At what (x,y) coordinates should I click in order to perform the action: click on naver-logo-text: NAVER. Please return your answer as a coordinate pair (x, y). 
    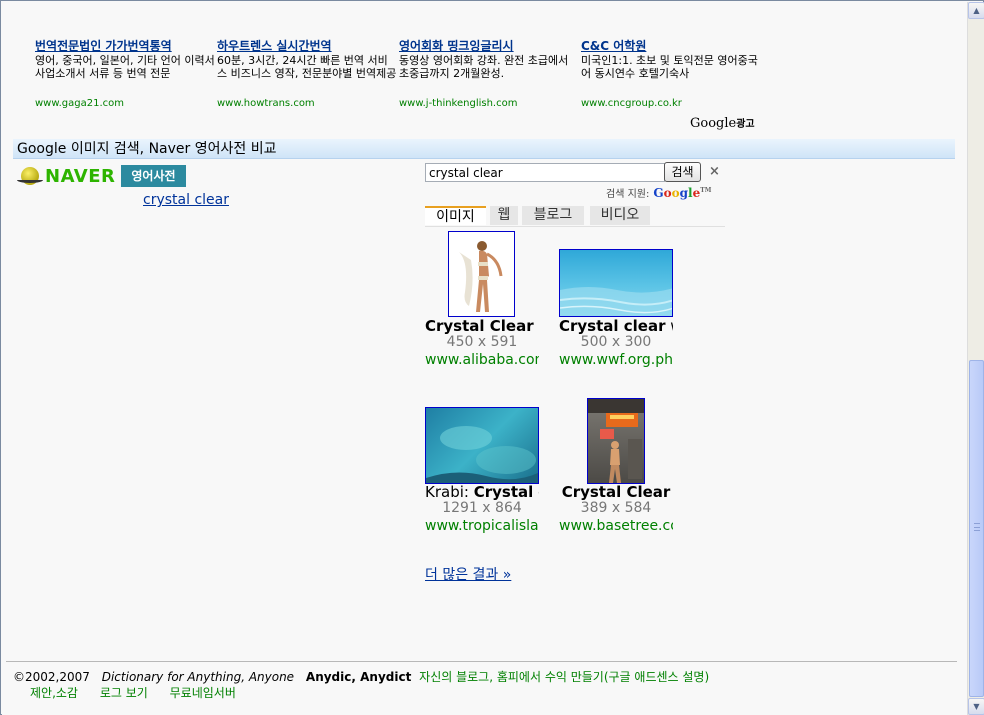
    Looking at the image, I should click on (80, 176).